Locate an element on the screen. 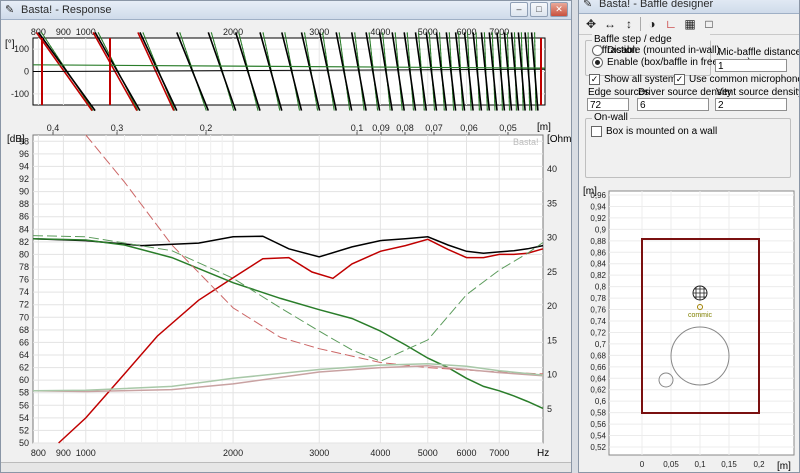 Image resolution: width=800 pixels, height=473 pixels. baffle-y-tick-label: 0,9 is located at coordinates (601, 229).